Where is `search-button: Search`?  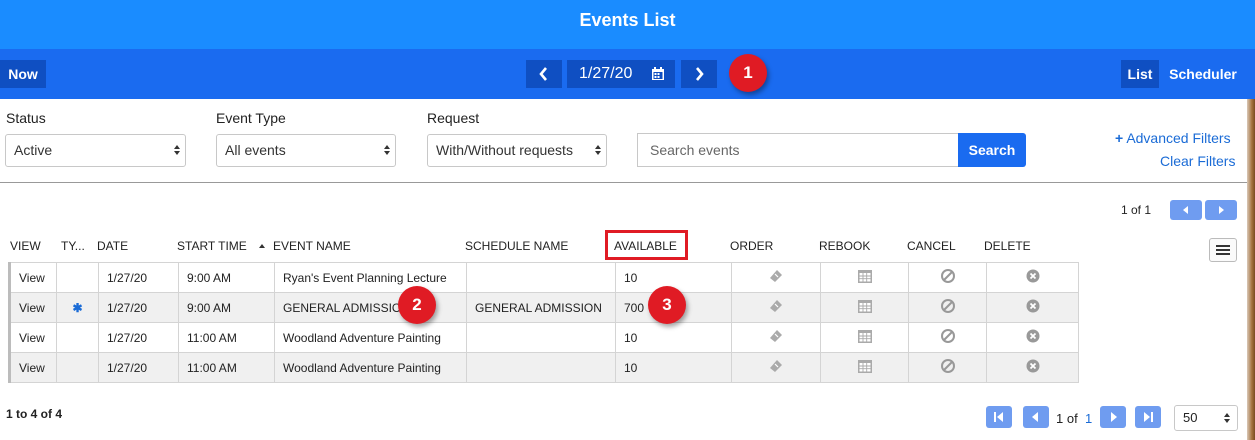 search-button: Search is located at coordinates (992, 150).